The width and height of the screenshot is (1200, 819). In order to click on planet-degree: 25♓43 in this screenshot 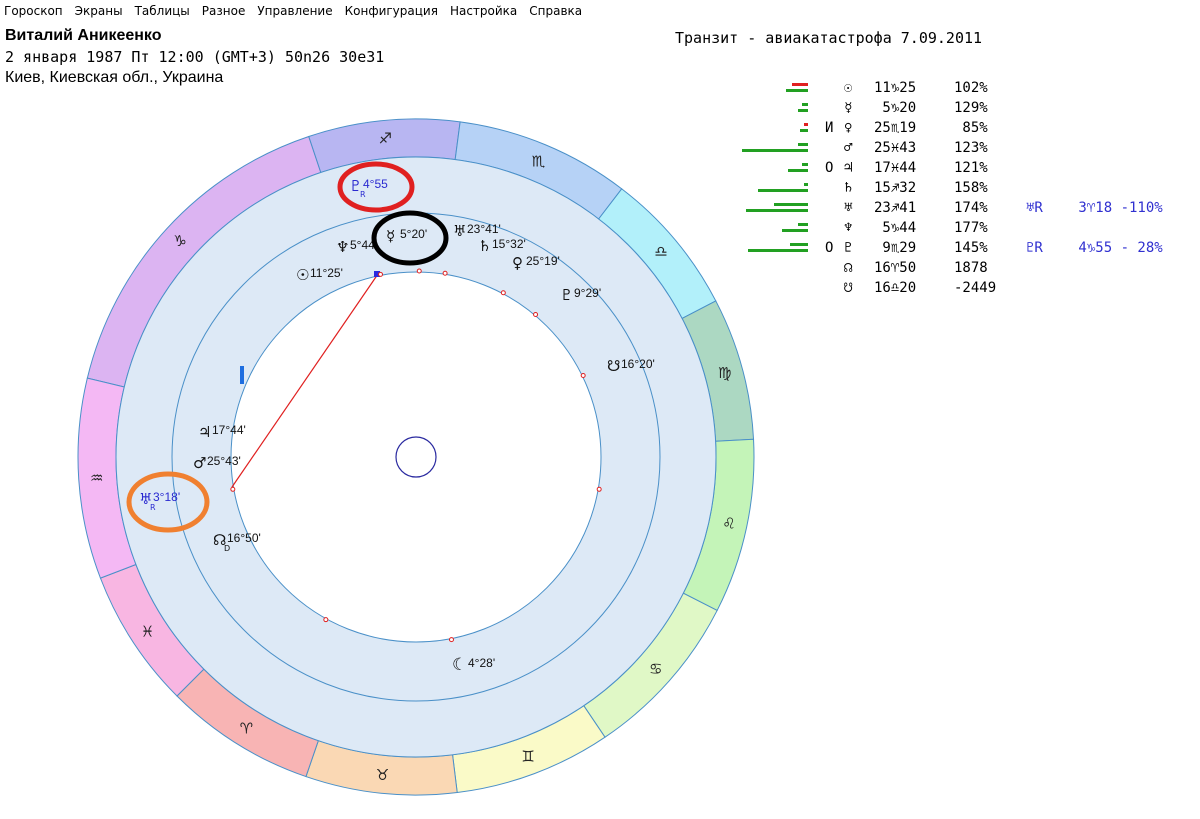, I will do `click(895, 148)`.